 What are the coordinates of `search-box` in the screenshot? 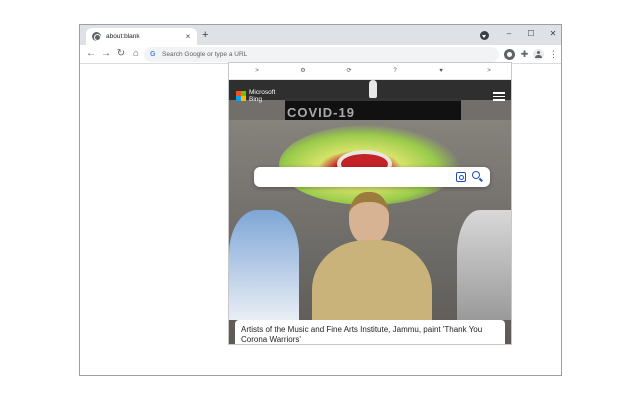 It's located at (372, 177).